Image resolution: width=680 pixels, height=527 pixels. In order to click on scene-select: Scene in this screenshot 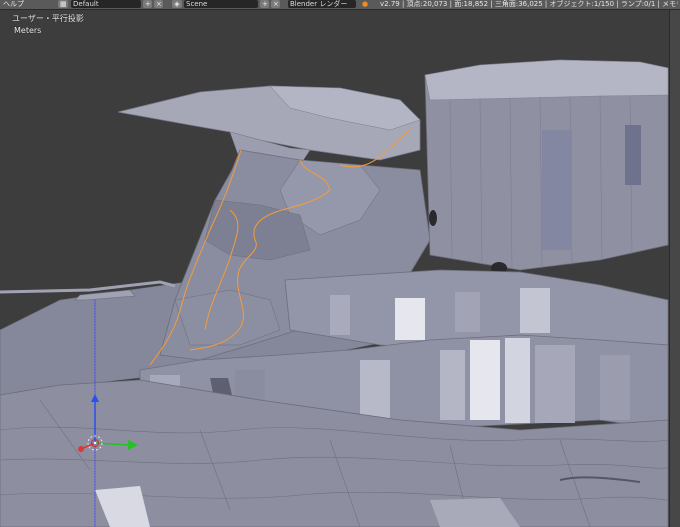, I will do `click(221, 4)`.